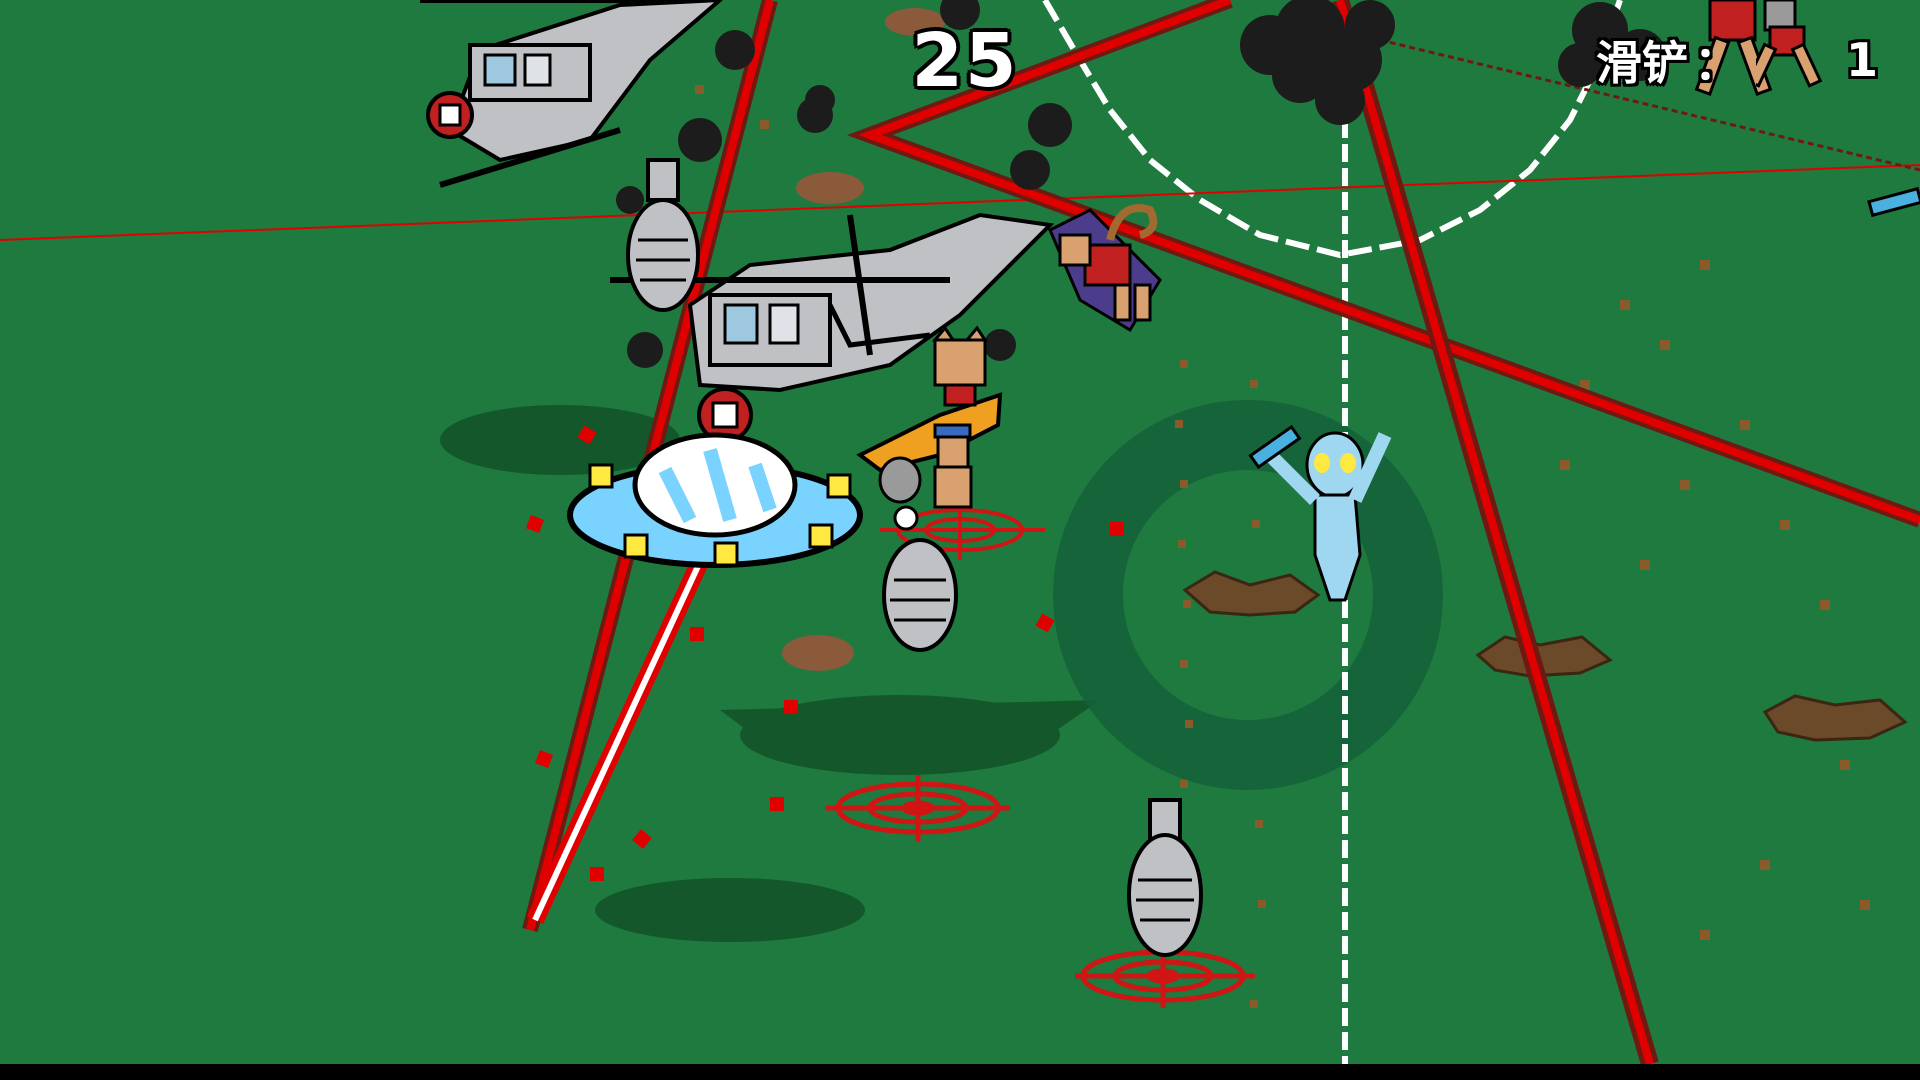 Image resolution: width=1920 pixels, height=1080 pixels. Describe the element at coordinates (1642, 63) in the screenshot. I see `slide-counter-label: 滑铲` at that location.